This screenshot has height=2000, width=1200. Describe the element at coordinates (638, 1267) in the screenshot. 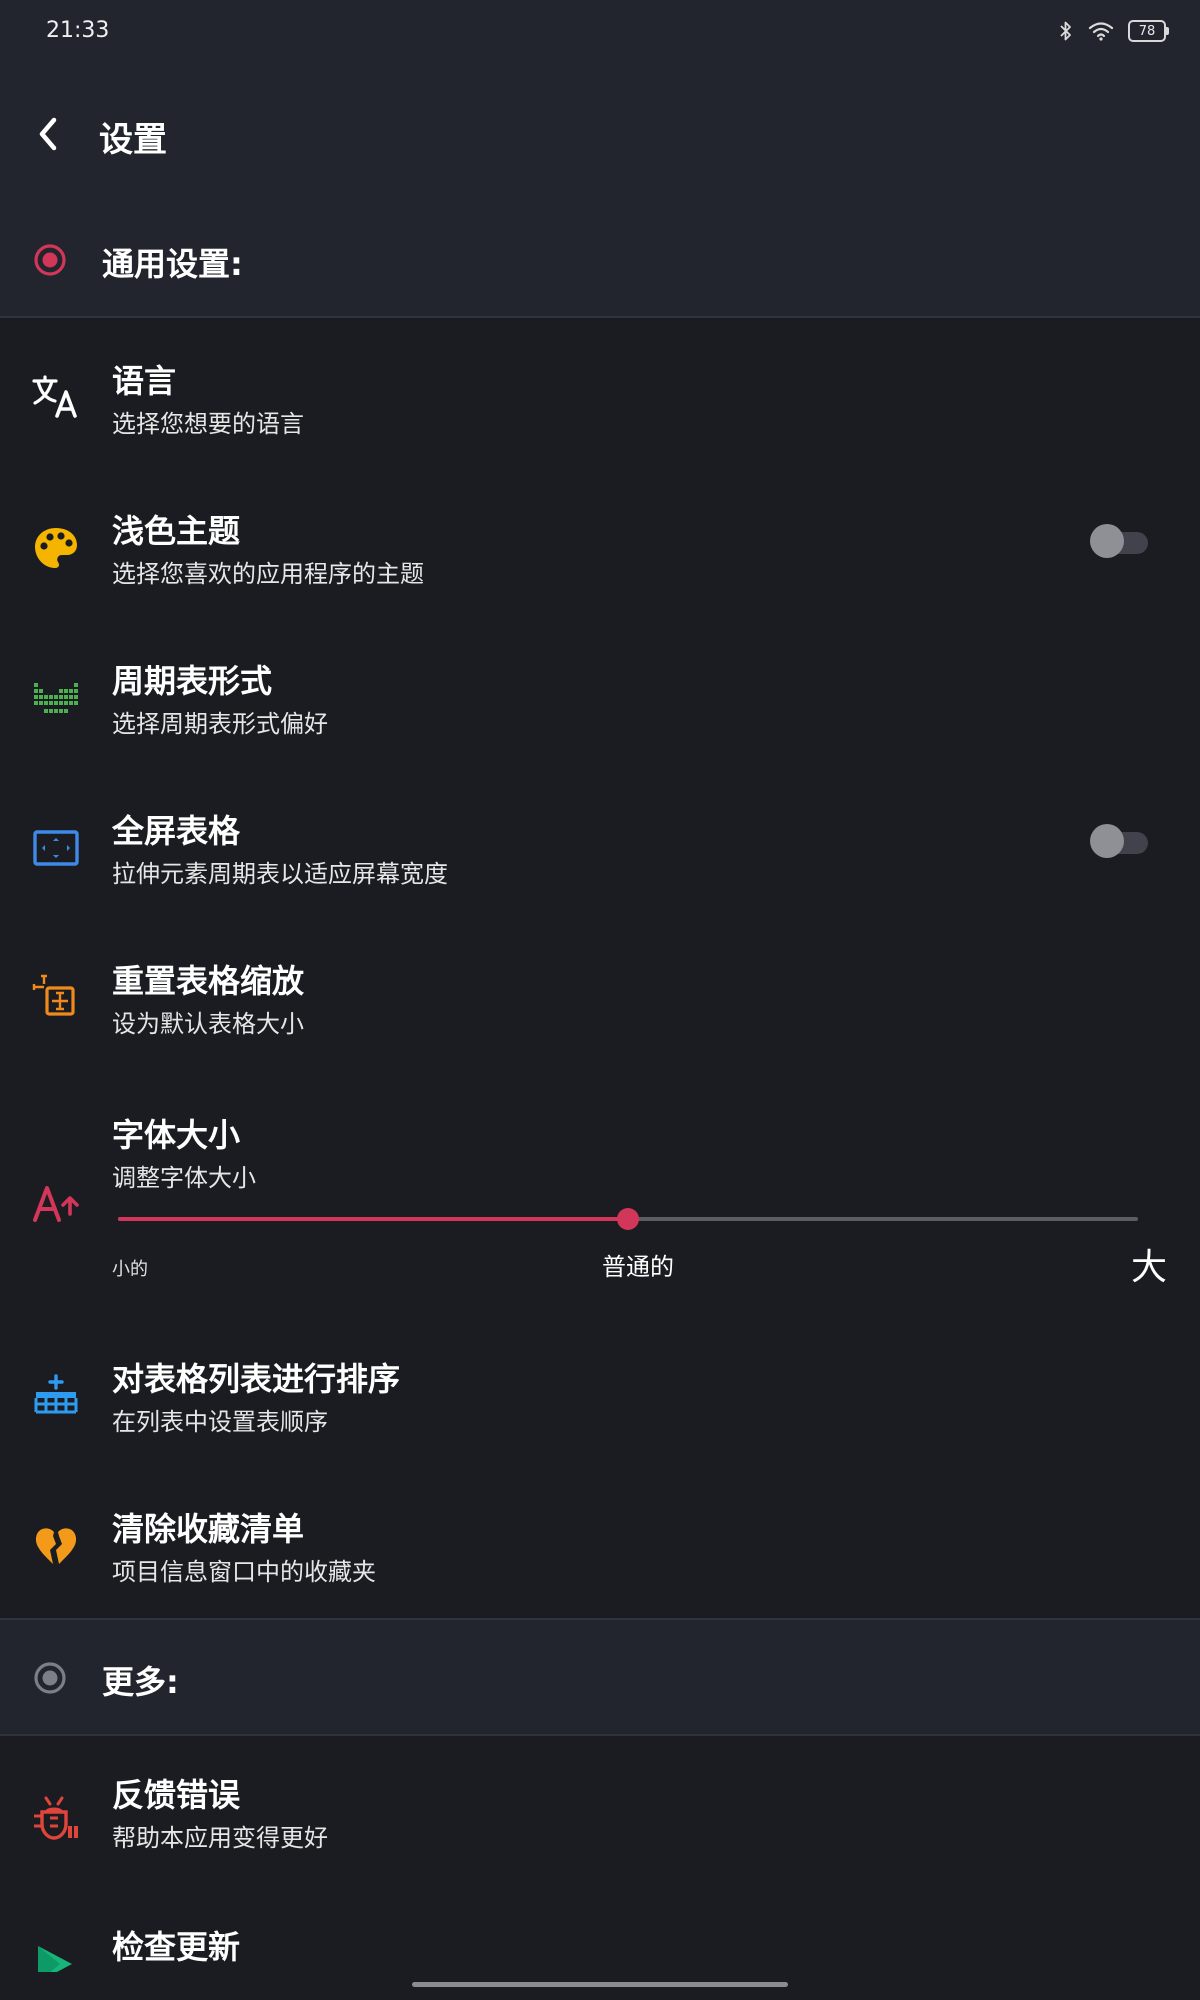

I see `font-scale-normal-label: 普通的` at that location.